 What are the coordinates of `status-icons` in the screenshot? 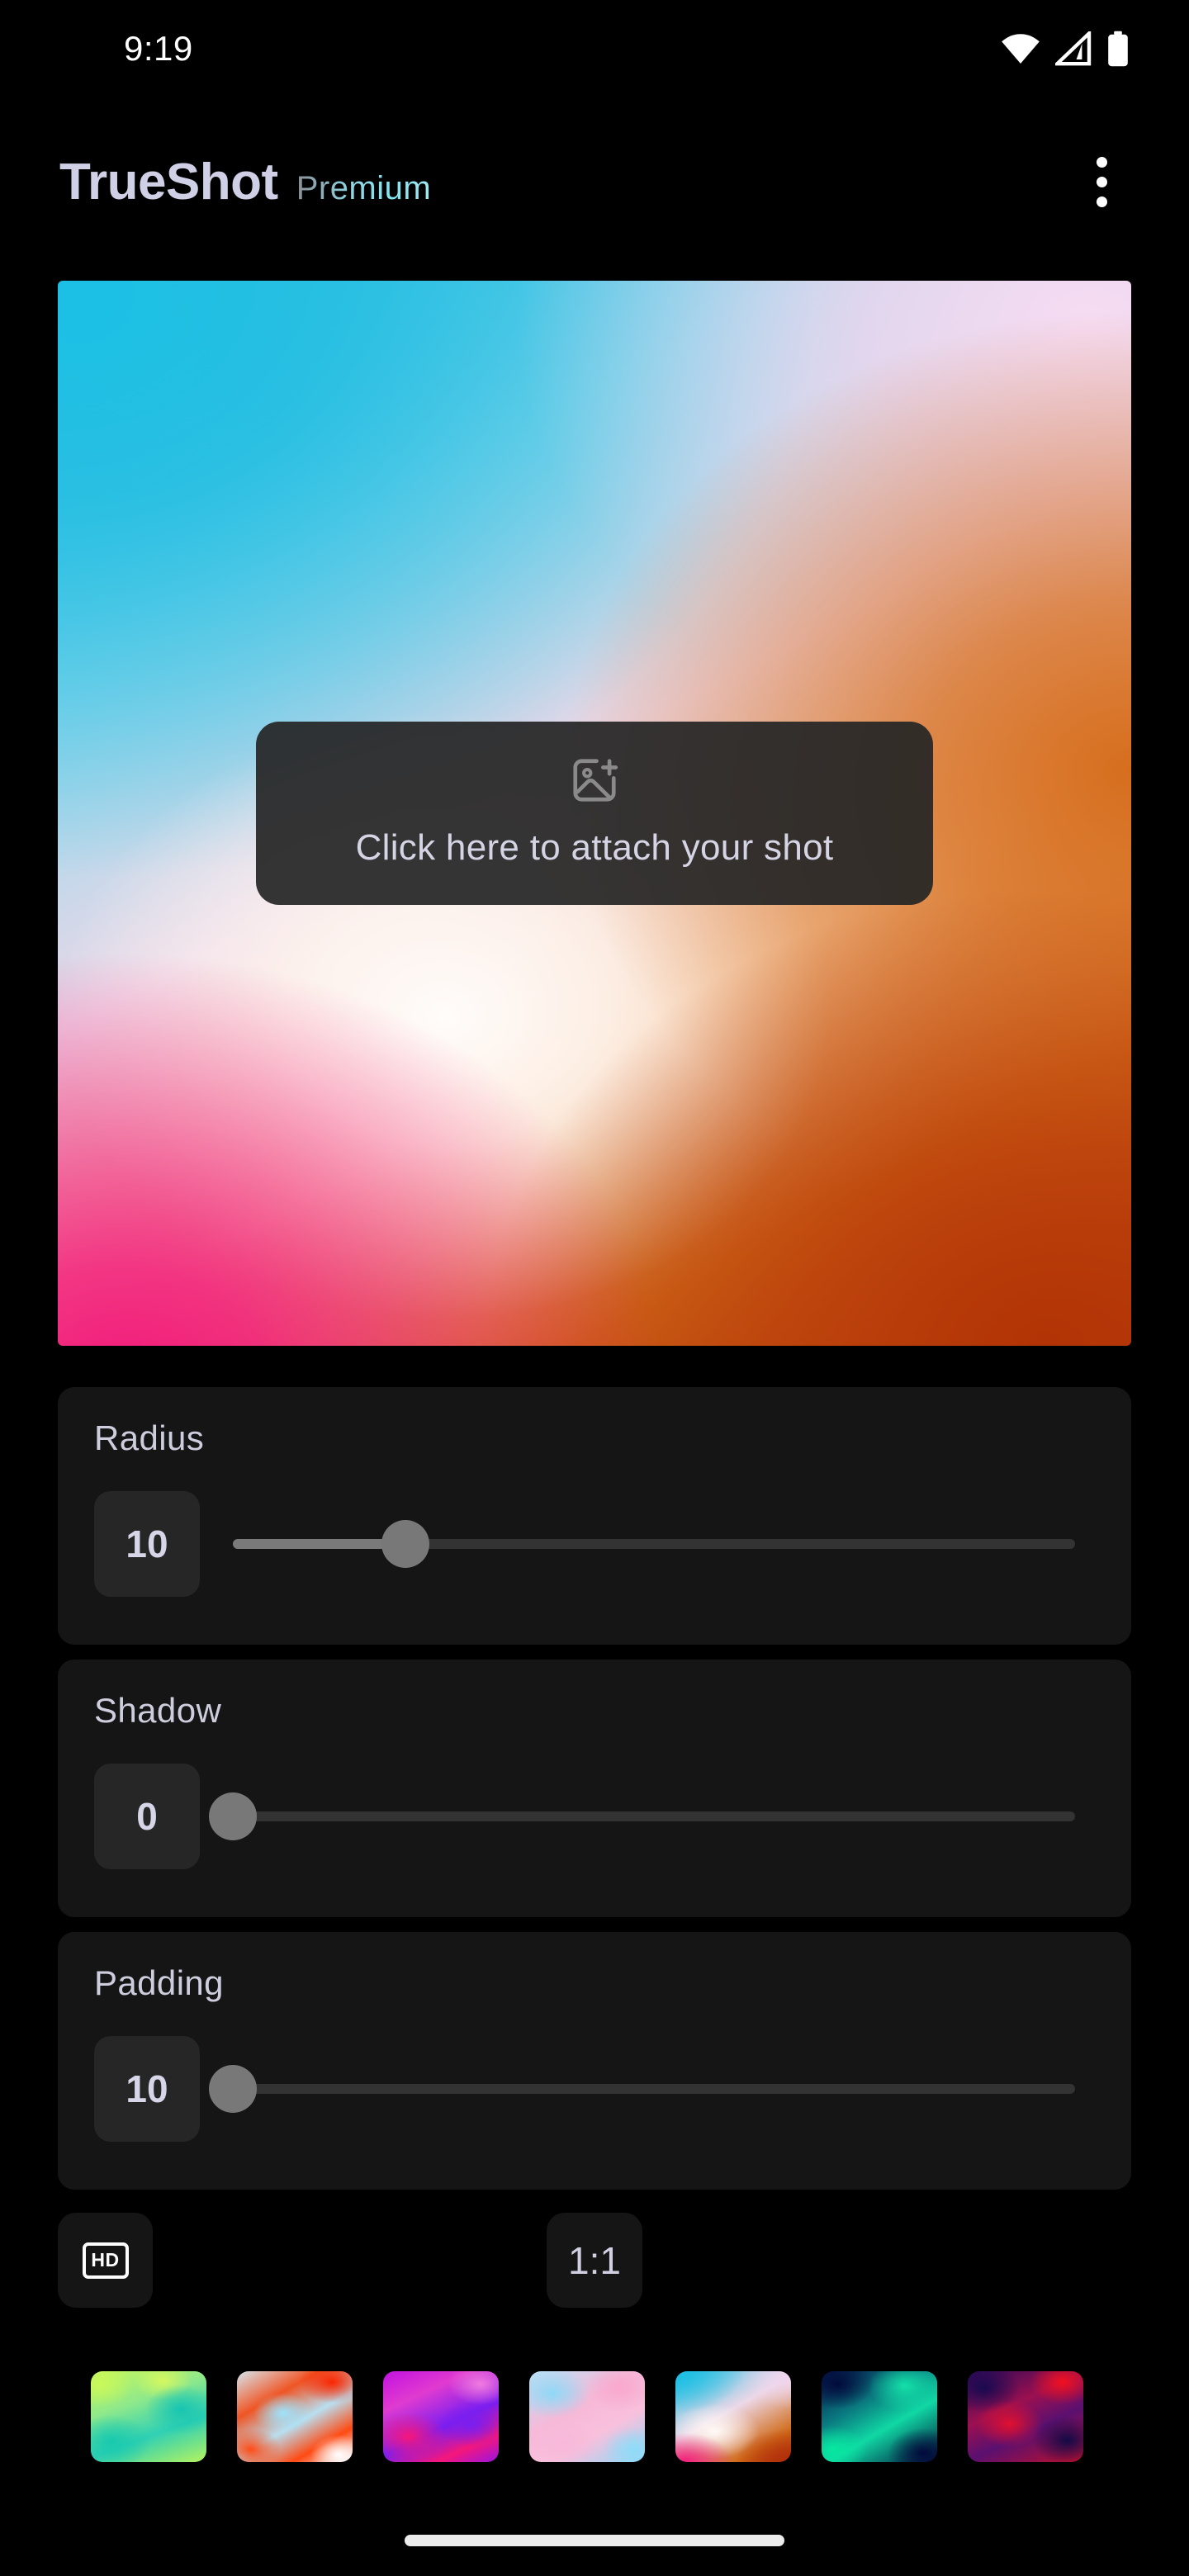 It's located at (1065, 49).